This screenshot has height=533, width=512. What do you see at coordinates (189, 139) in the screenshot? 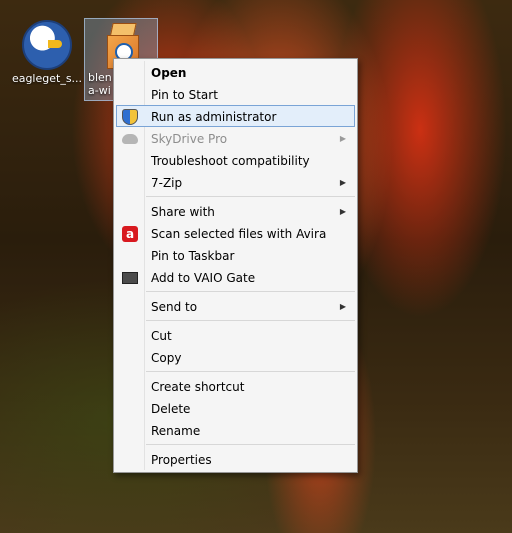
I see `menu-item-label: SkyDrive Pro` at bounding box center [189, 139].